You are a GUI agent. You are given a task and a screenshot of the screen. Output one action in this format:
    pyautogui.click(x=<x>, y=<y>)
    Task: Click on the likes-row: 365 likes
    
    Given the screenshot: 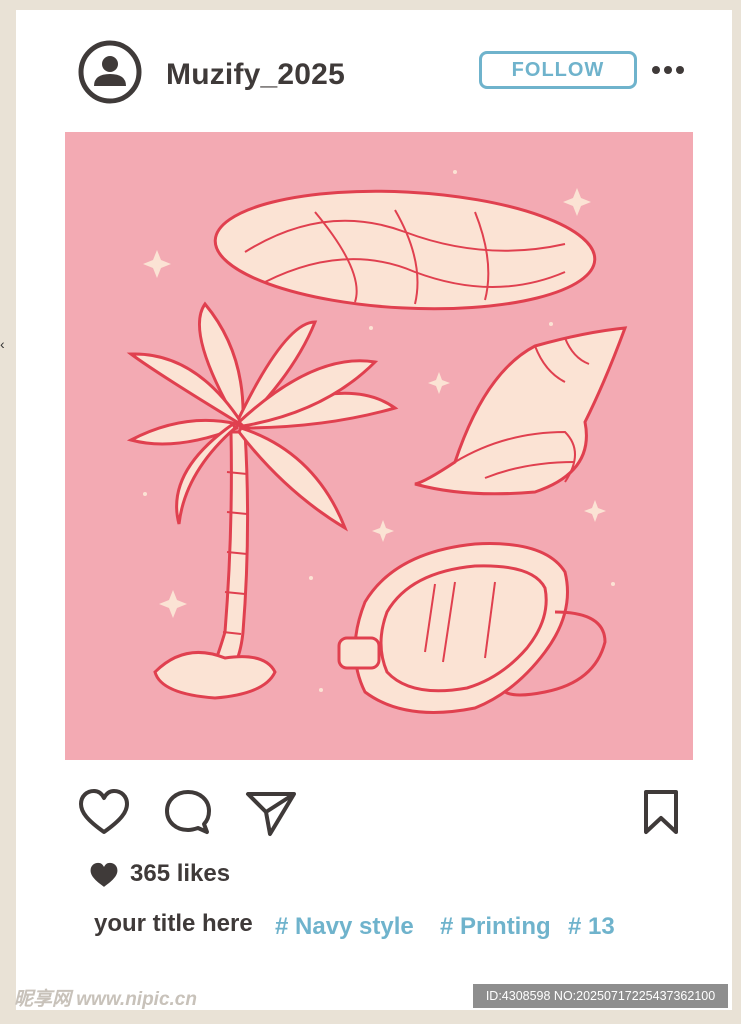 What is the action you would take?
    pyautogui.click(x=159, y=874)
    